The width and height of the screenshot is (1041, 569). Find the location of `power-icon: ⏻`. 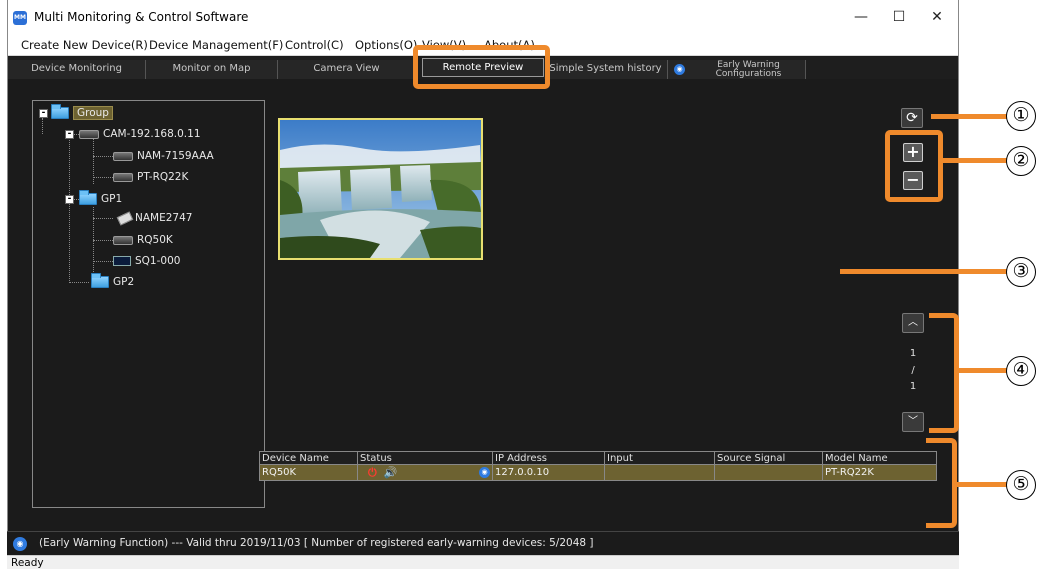

power-icon: ⏻ is located at coordinates (372, 472).